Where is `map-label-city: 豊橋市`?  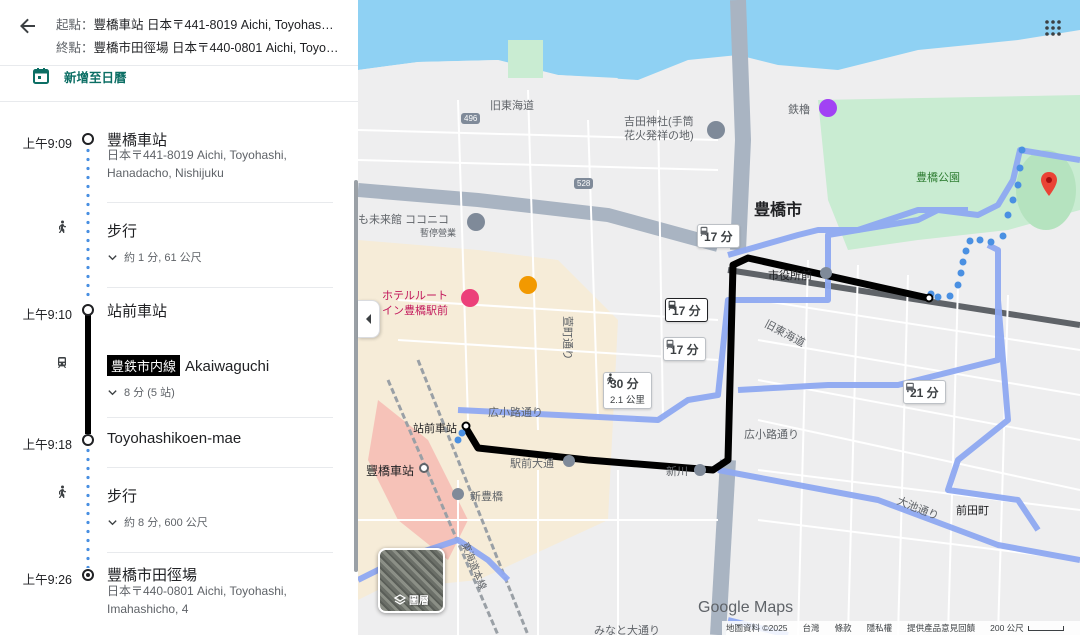 map-label-city: 豊橋市 is located at coordinates (778, 210).